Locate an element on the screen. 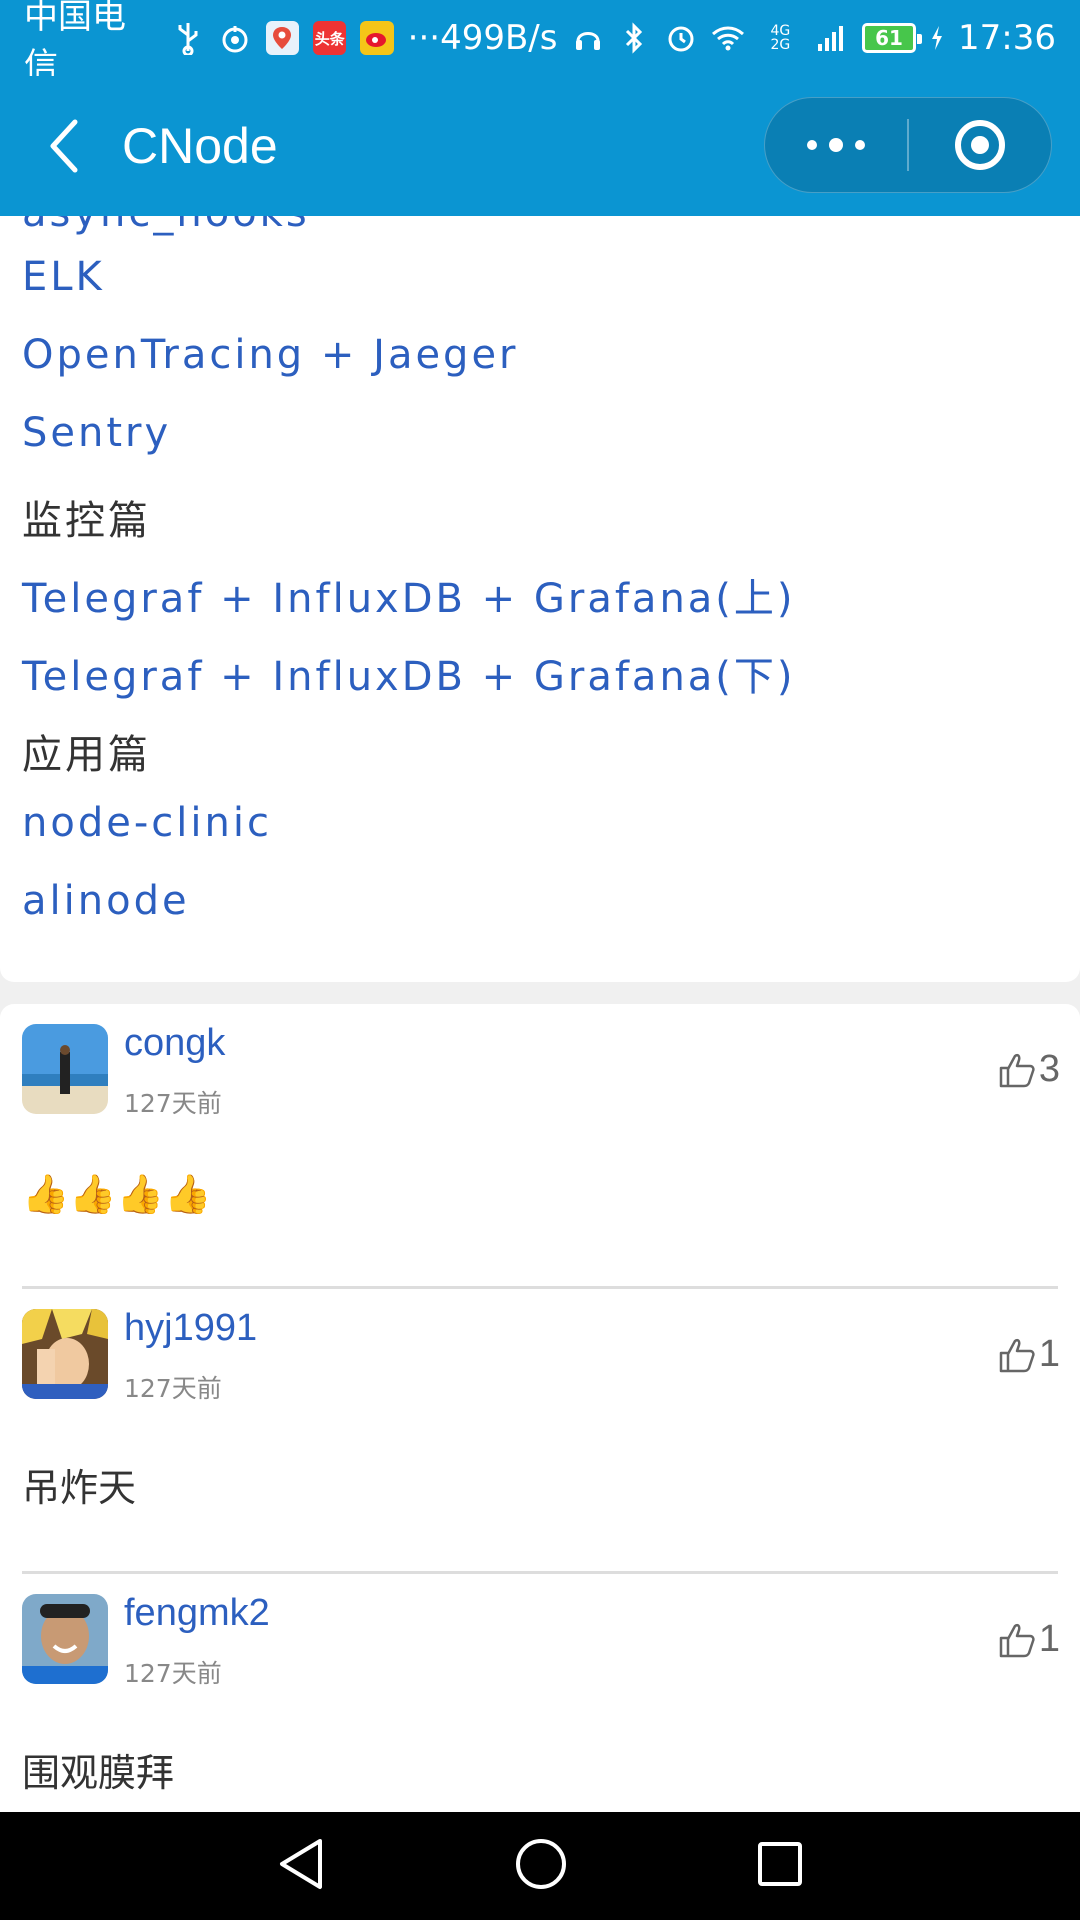  wifi-icon is located at coordinates (728, 38).